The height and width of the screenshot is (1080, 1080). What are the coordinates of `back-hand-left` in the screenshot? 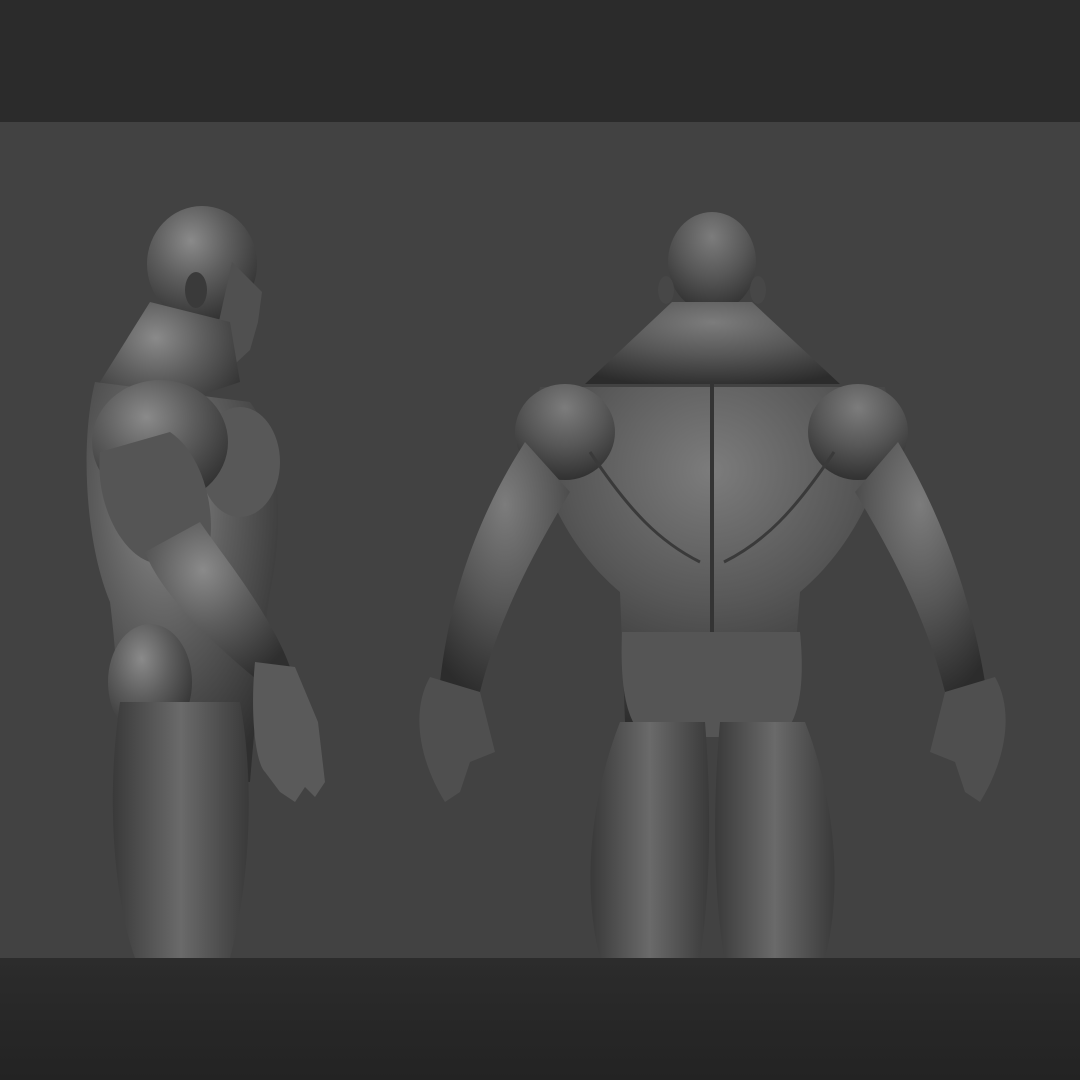 It's located at (457, 739).